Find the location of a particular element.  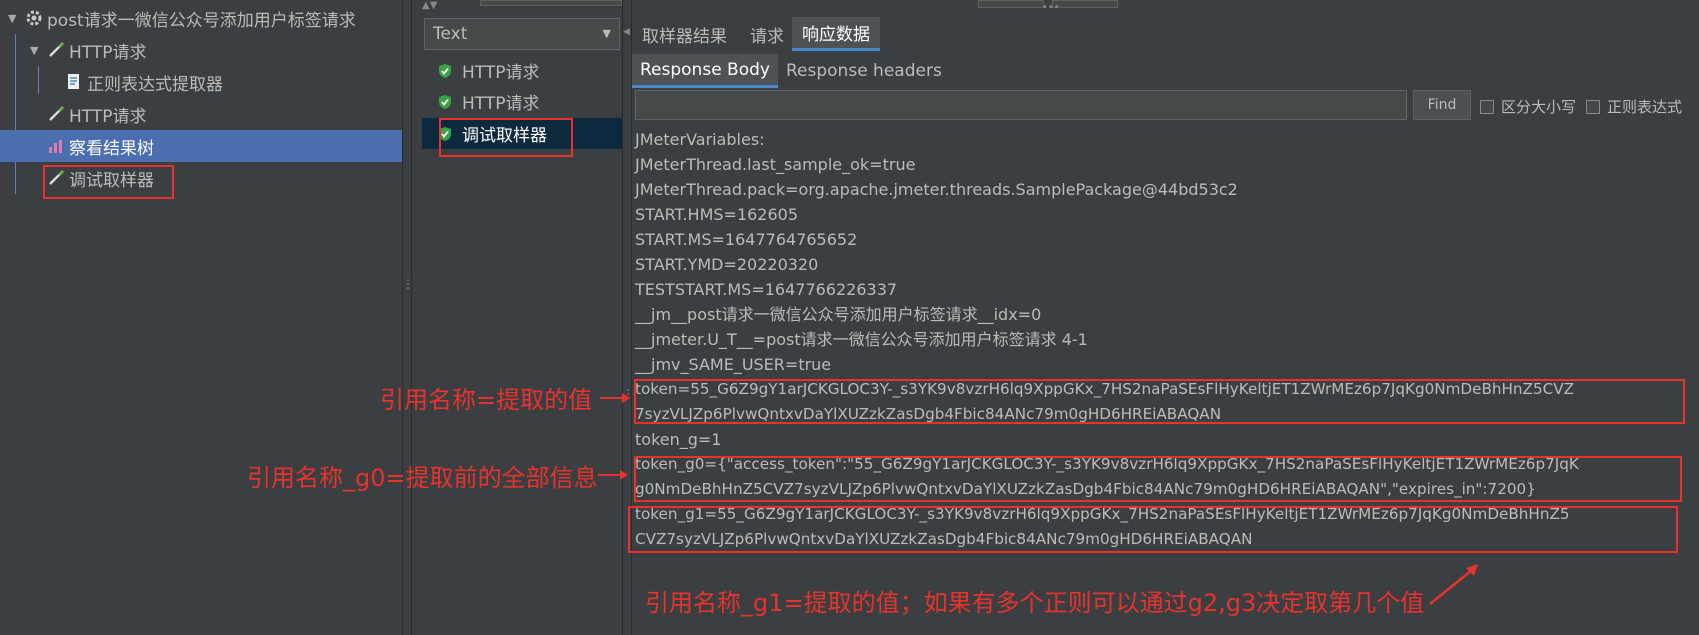

document-icon is located at coordinates (74, 82).